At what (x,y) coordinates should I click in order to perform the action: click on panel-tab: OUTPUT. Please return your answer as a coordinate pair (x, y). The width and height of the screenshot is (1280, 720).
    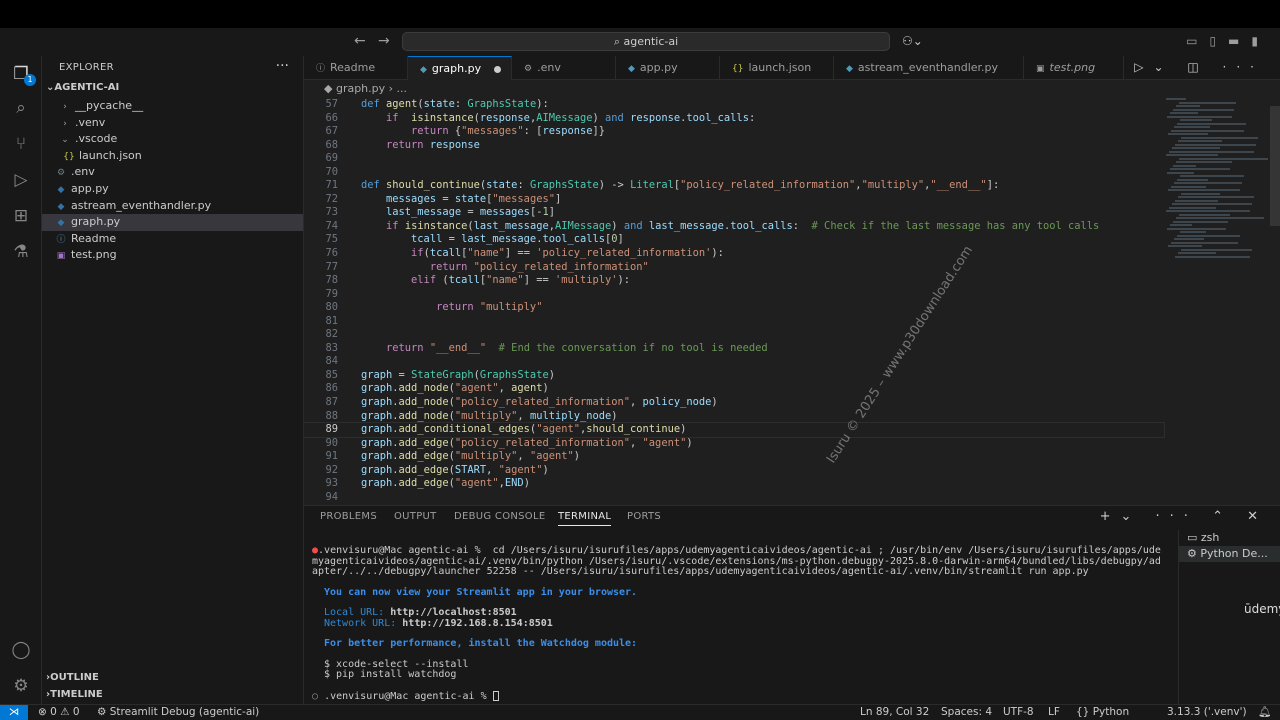
    Looking at the image, I should click on (415, 516).